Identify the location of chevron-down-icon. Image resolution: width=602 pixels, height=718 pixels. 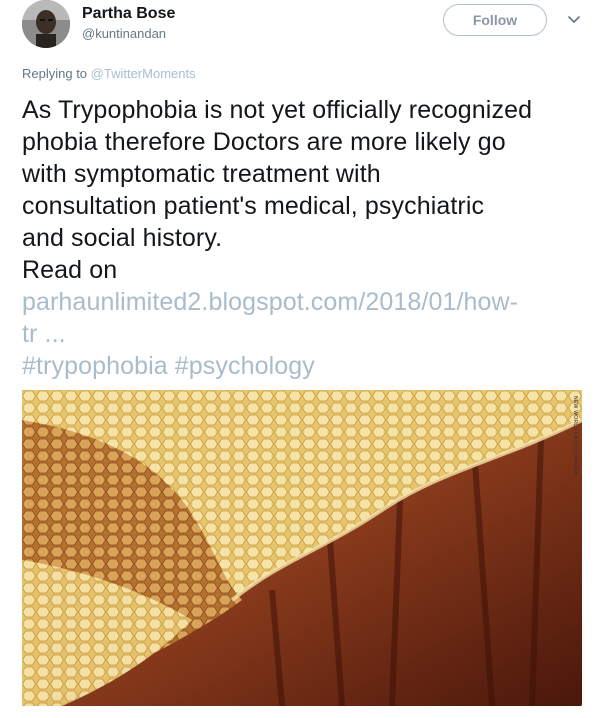
(574, 20).